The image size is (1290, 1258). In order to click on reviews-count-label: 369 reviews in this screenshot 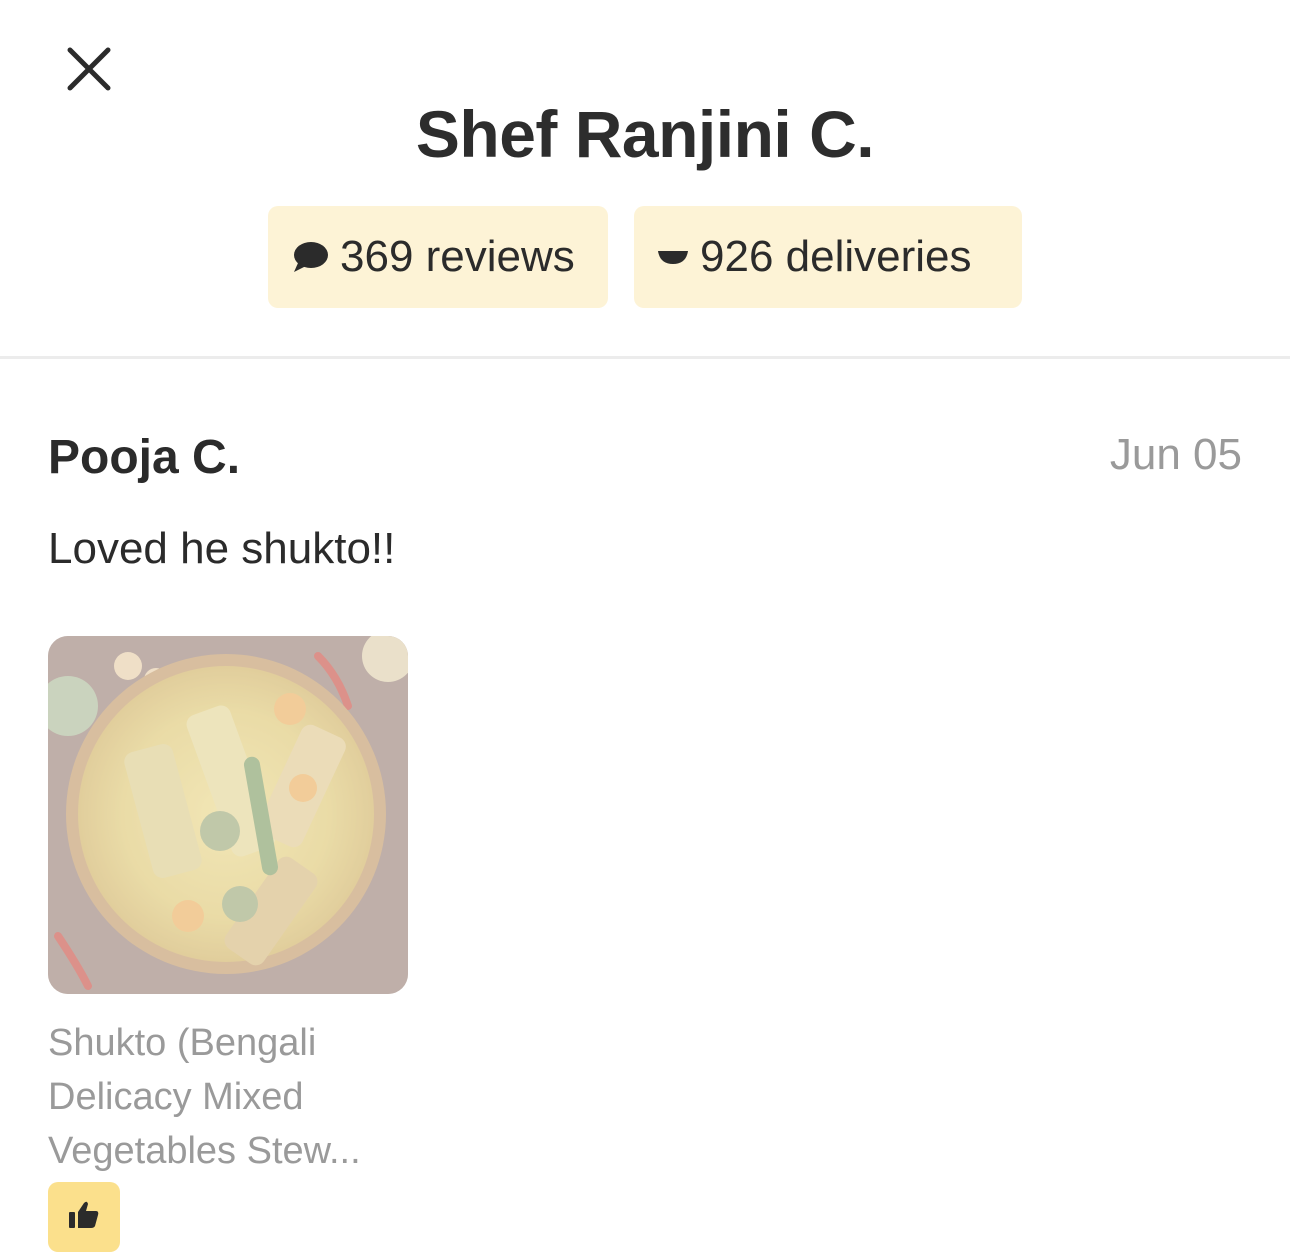, I will do `click(457, 256)`.